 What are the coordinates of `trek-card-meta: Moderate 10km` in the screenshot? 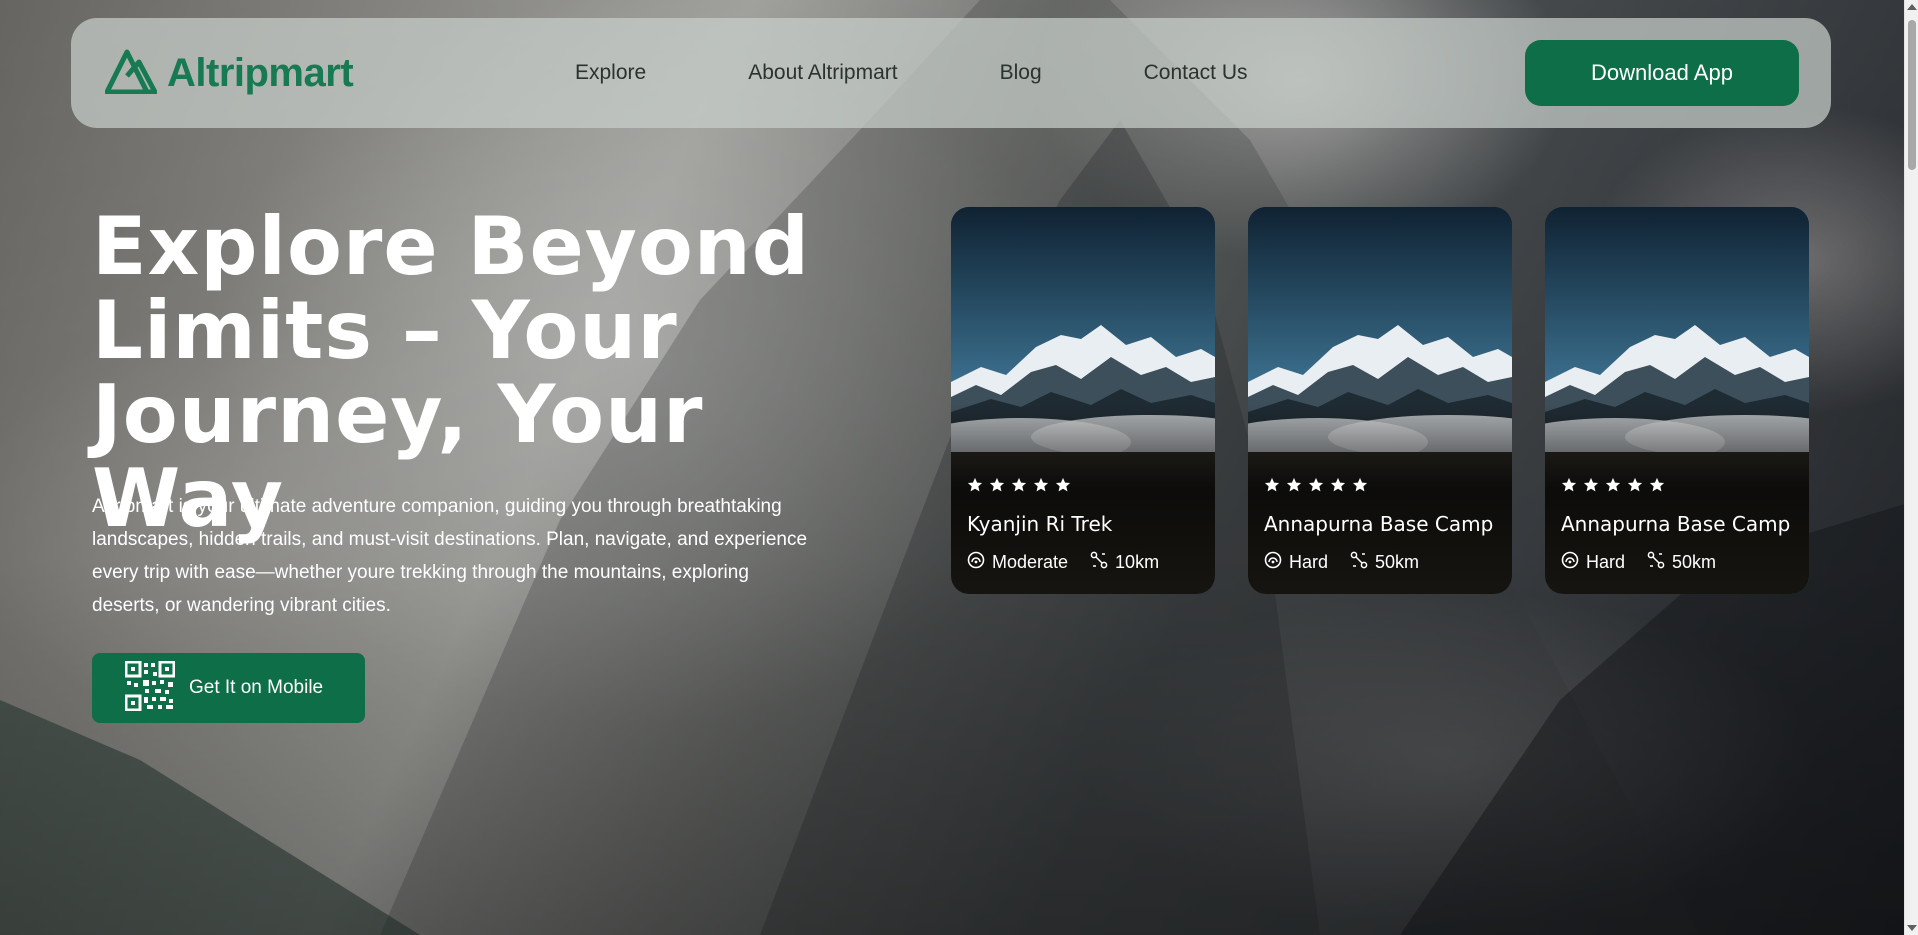 It's located at (1084, 562).